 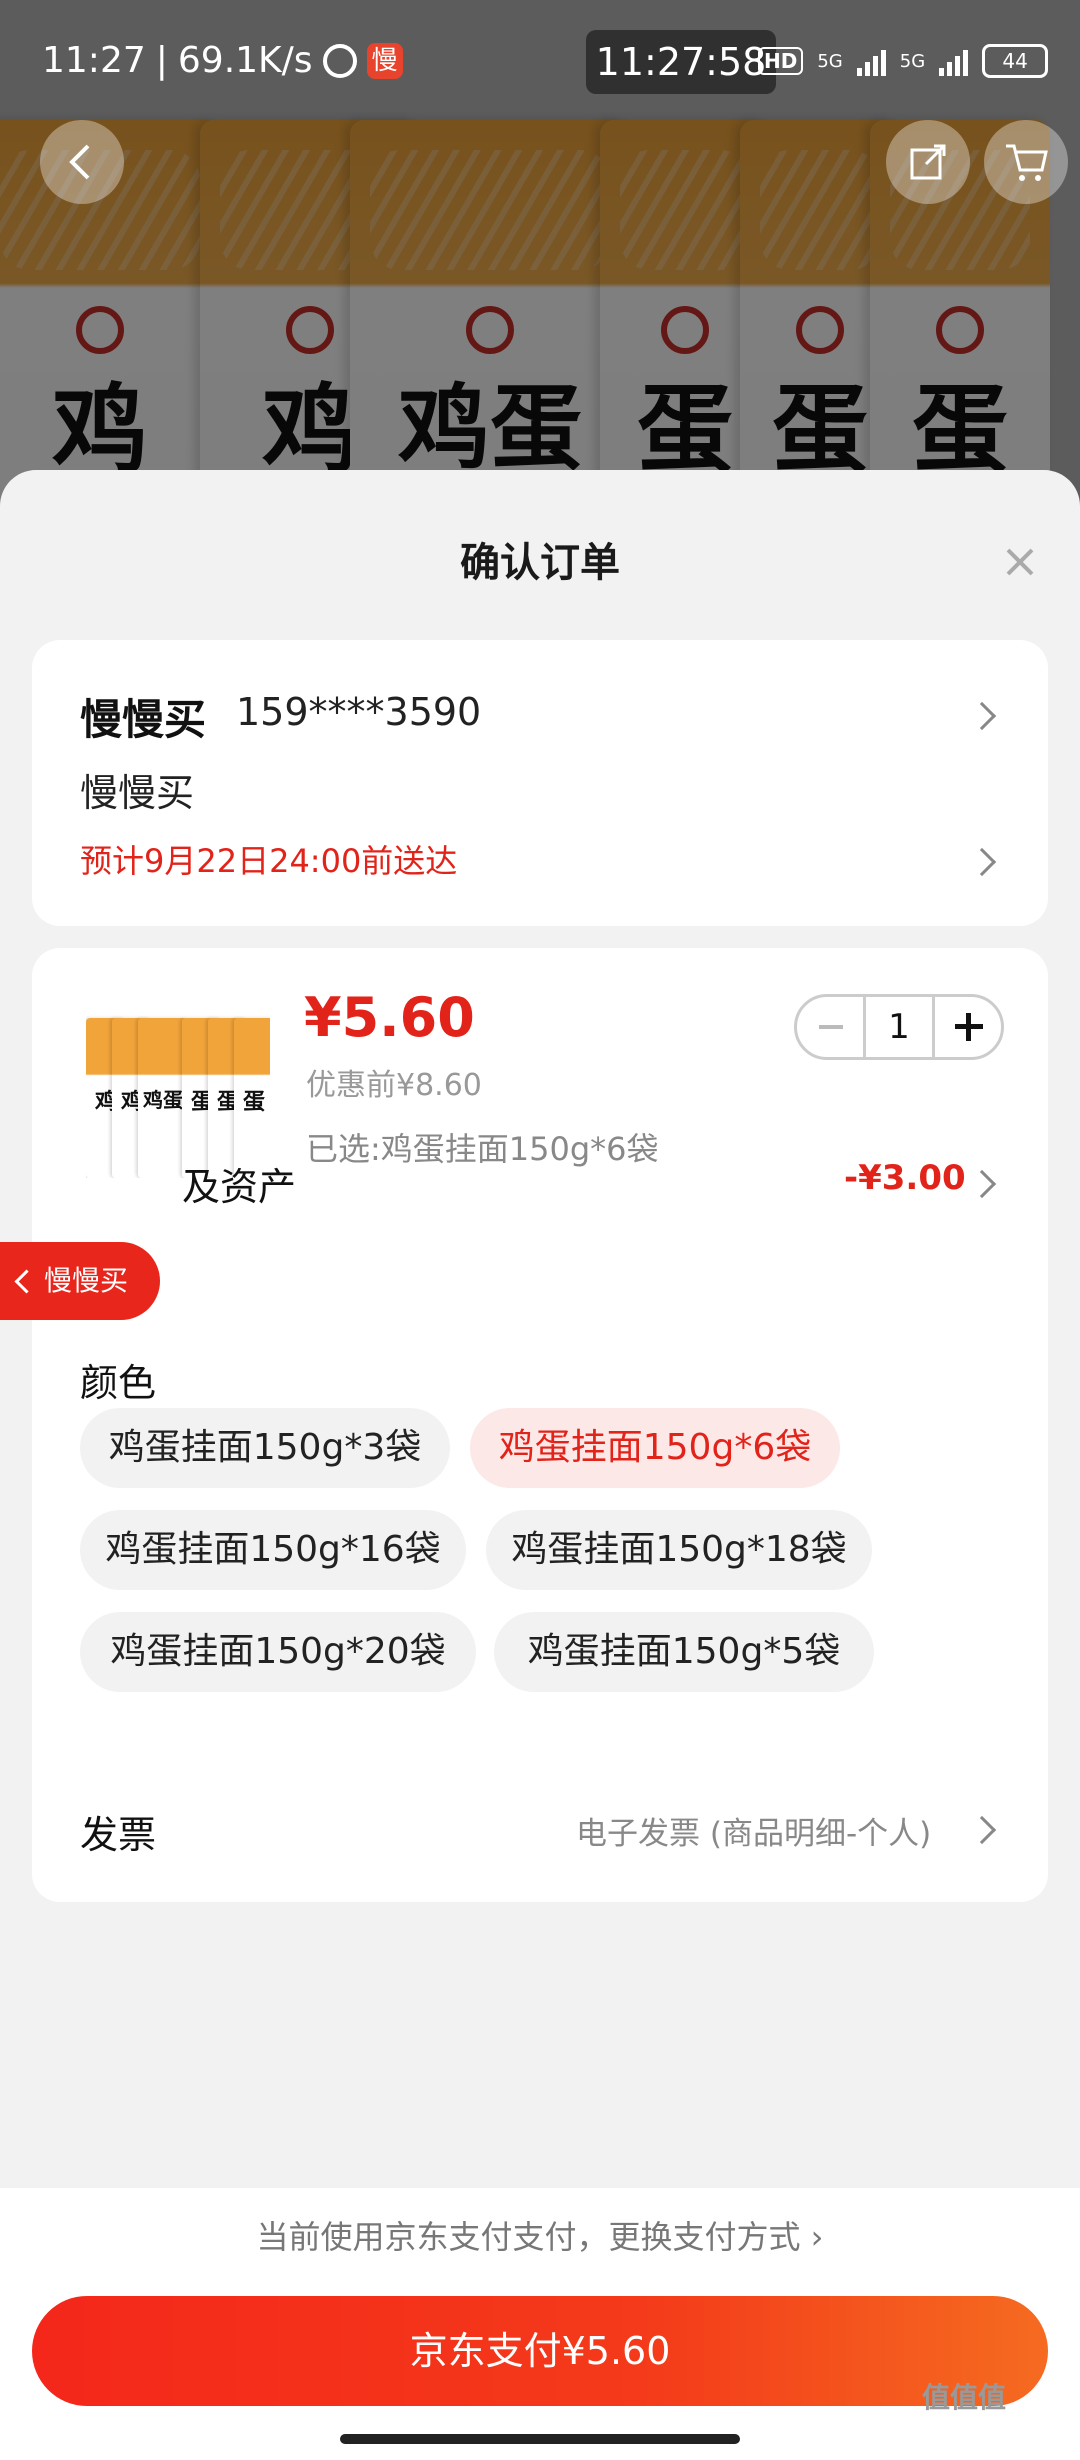 I want to click on color-option-chip: 鸡蛋挂面150g*18袋, so click(x=679, y=1550).